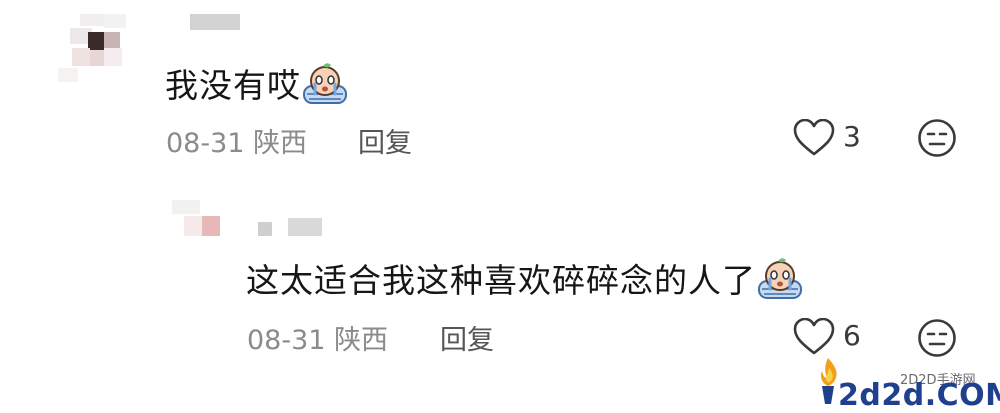  Describe the element at coordinates (257, 86) in the screenshot. I see `comment-text: 我没有哎` at that location.